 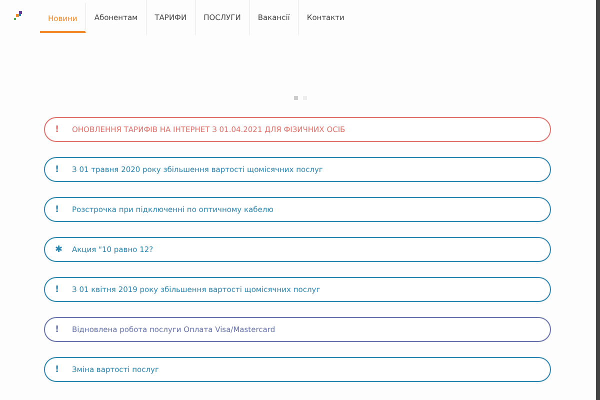 I want to click on logo-icon, so click(x=19, y=16).